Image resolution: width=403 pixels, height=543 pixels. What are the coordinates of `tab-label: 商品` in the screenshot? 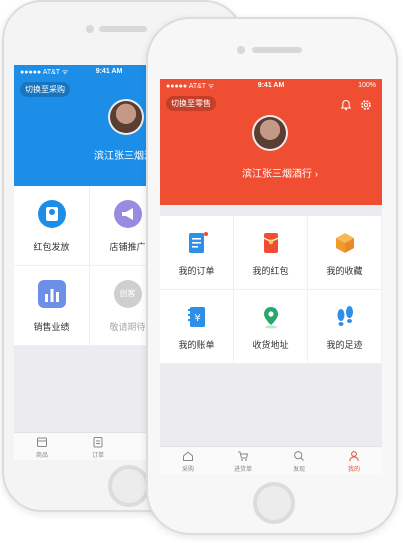 It's located at (41, 456).